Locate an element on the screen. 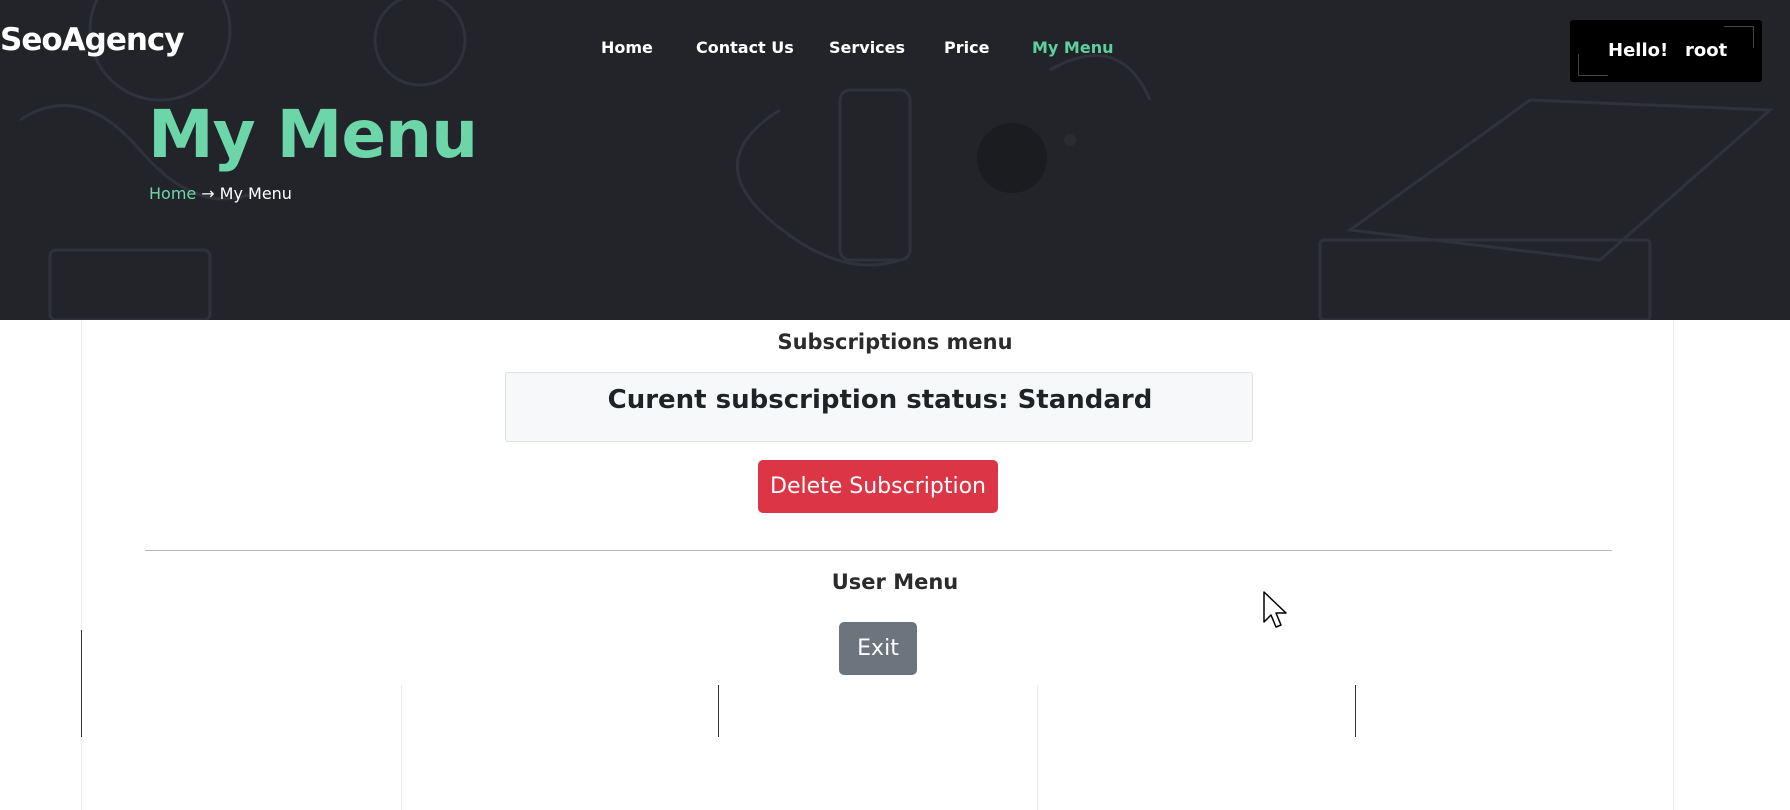  user-greeting-box: Hello! root is located at coordinates (1666, 51).